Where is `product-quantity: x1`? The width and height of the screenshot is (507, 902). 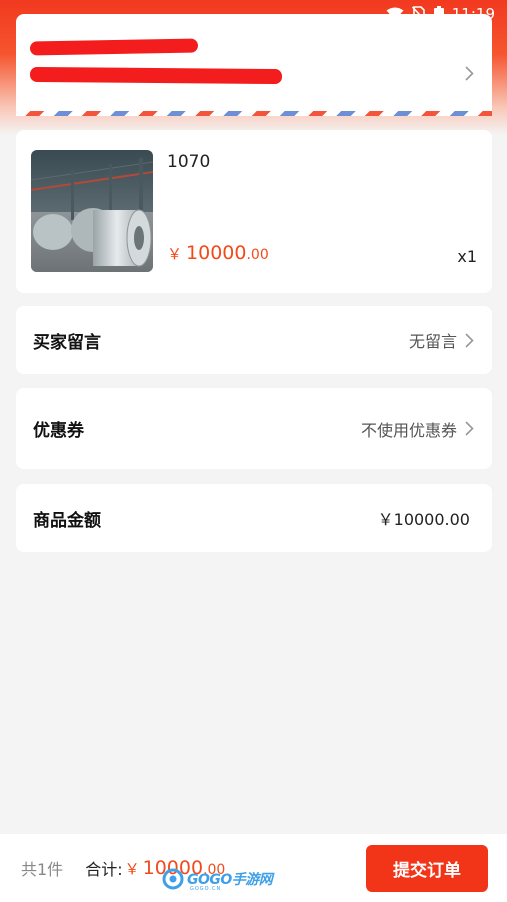
product-quantity: x1 is located at coordinates (467, 256).